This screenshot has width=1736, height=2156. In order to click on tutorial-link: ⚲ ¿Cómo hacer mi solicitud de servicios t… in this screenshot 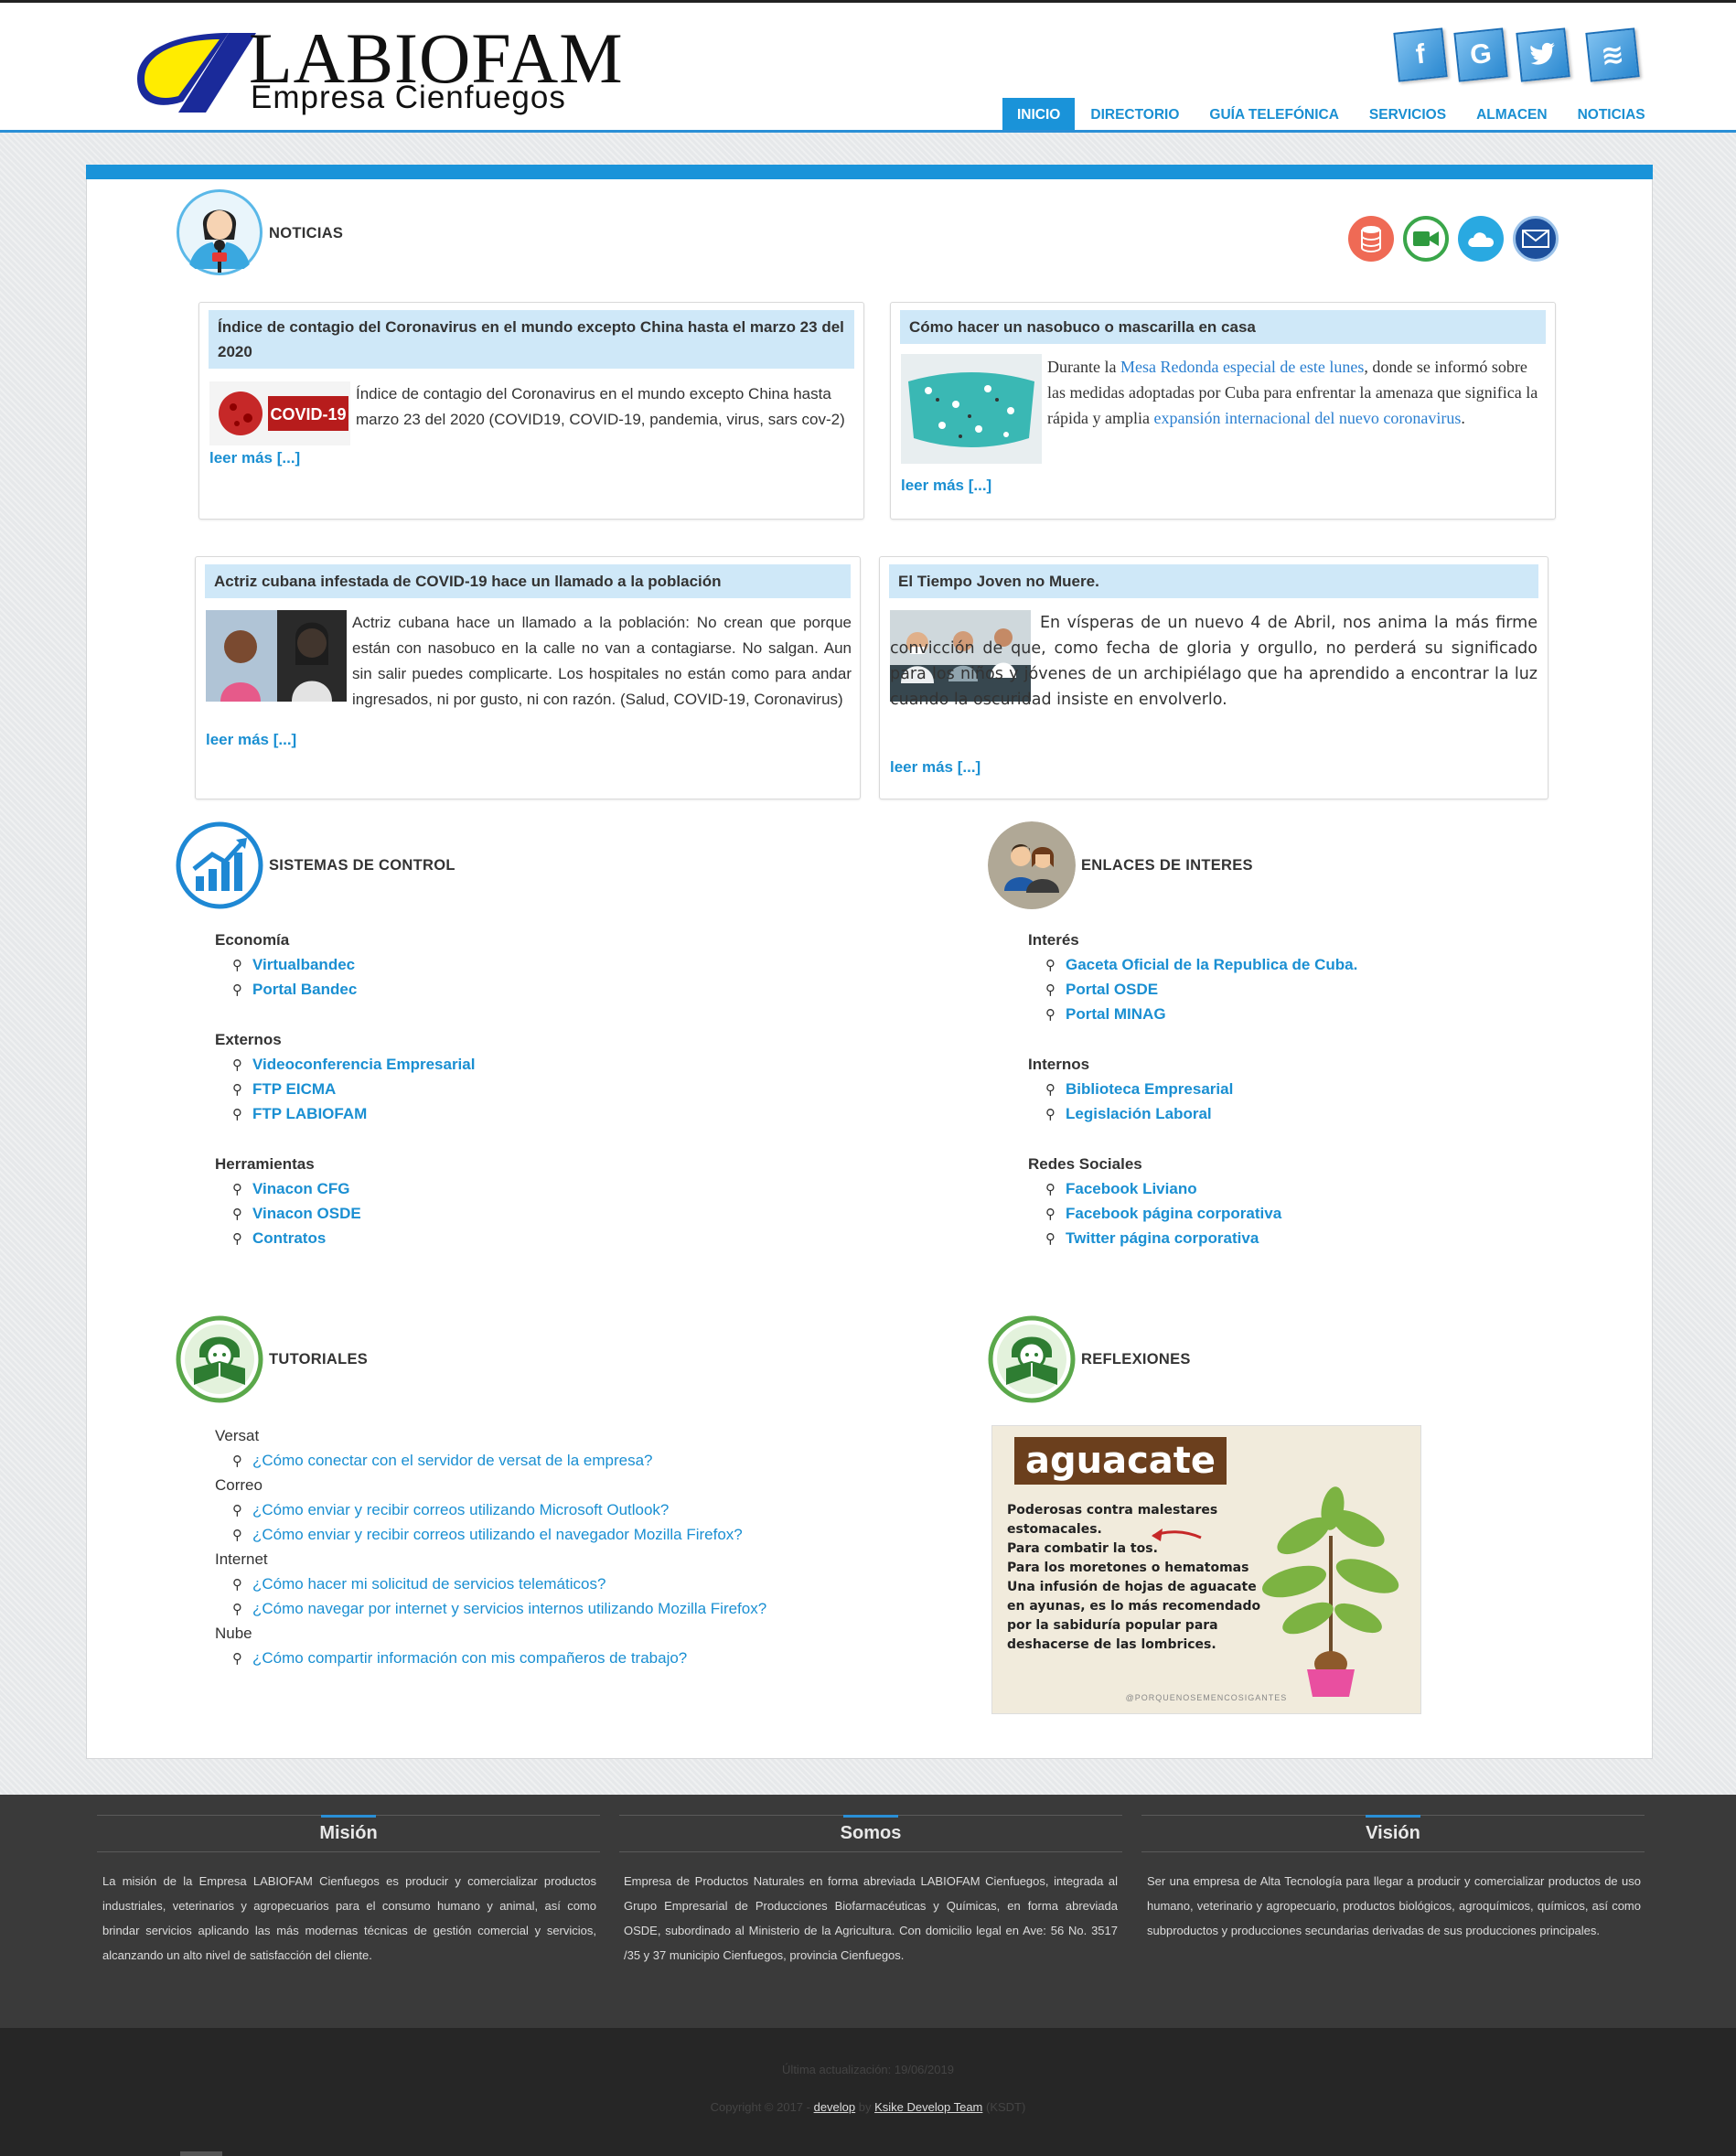, I will do `click(419, 1584)`.